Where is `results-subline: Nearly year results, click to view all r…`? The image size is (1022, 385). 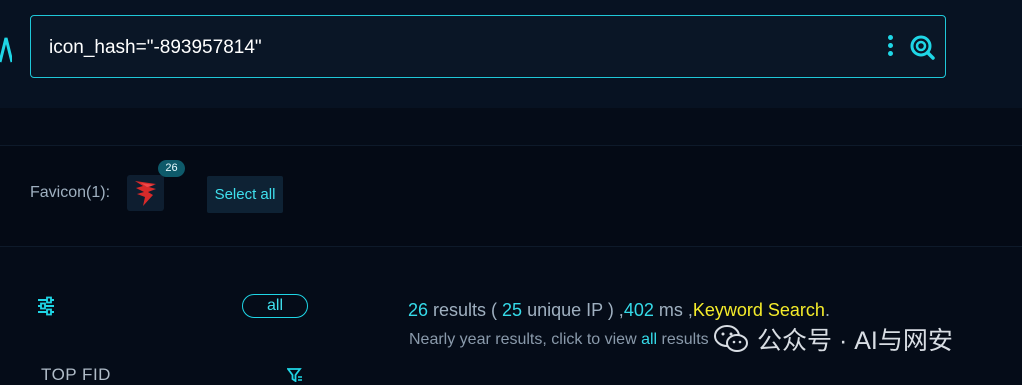
results-subline: Nearly year results, click to view all r… is located at coordinates (559, 340).